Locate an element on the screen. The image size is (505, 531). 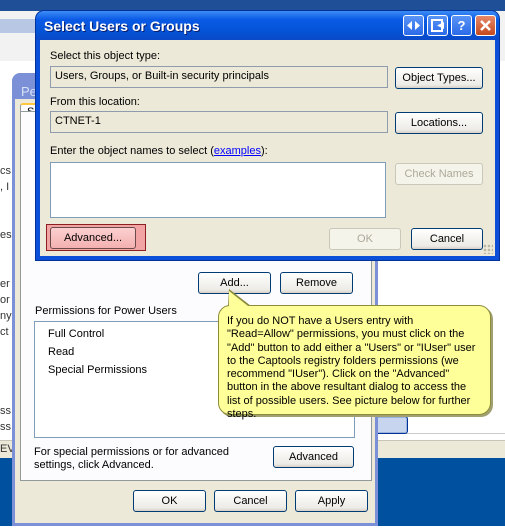
background-text: or is located at coordinates (5, 300).